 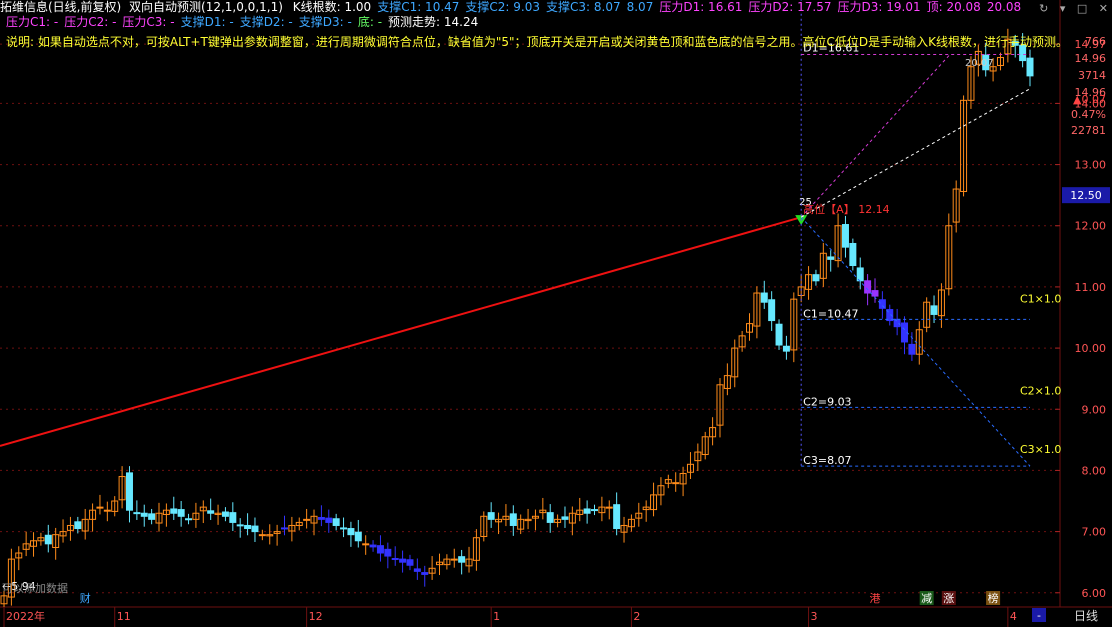 I want to click on event-tag: 榜, so click(x=993, y=598).